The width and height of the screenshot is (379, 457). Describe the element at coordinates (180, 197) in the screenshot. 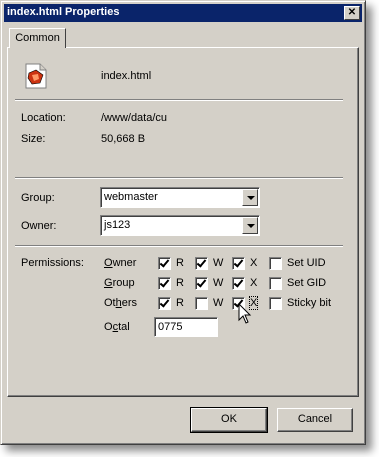

I see `group-combobox: webmaster` at that location.